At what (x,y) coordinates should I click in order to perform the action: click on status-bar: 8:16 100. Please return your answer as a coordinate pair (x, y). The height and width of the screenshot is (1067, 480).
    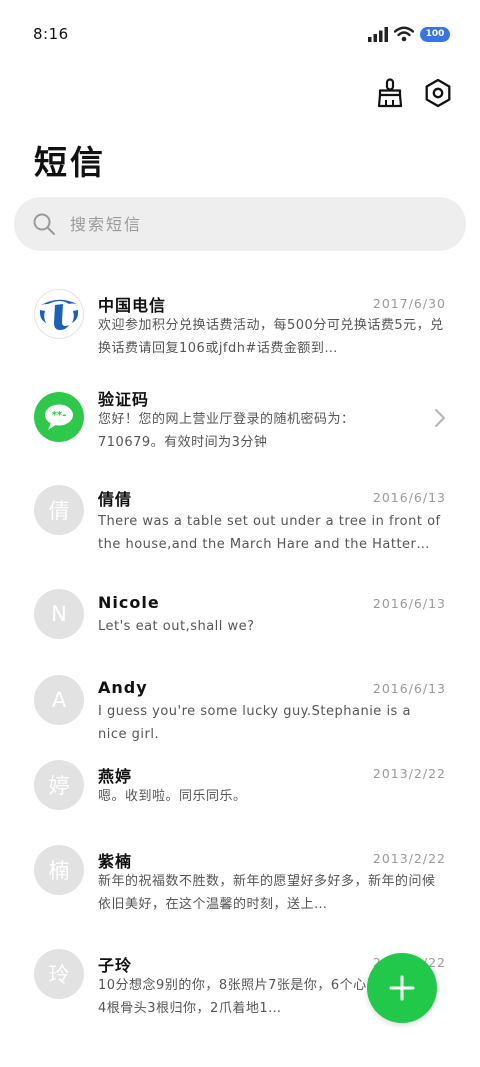
    Looking at the image, I should click on (240, 30).